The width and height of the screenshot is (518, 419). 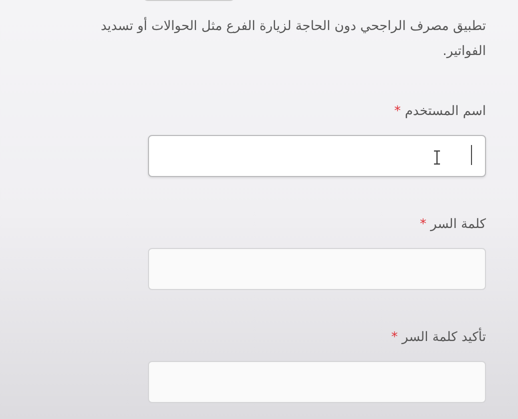 What do you see at coordinates (437, 157) in the screenshot?
I see `text-cursor-icon` at bounding box center [437, 157].